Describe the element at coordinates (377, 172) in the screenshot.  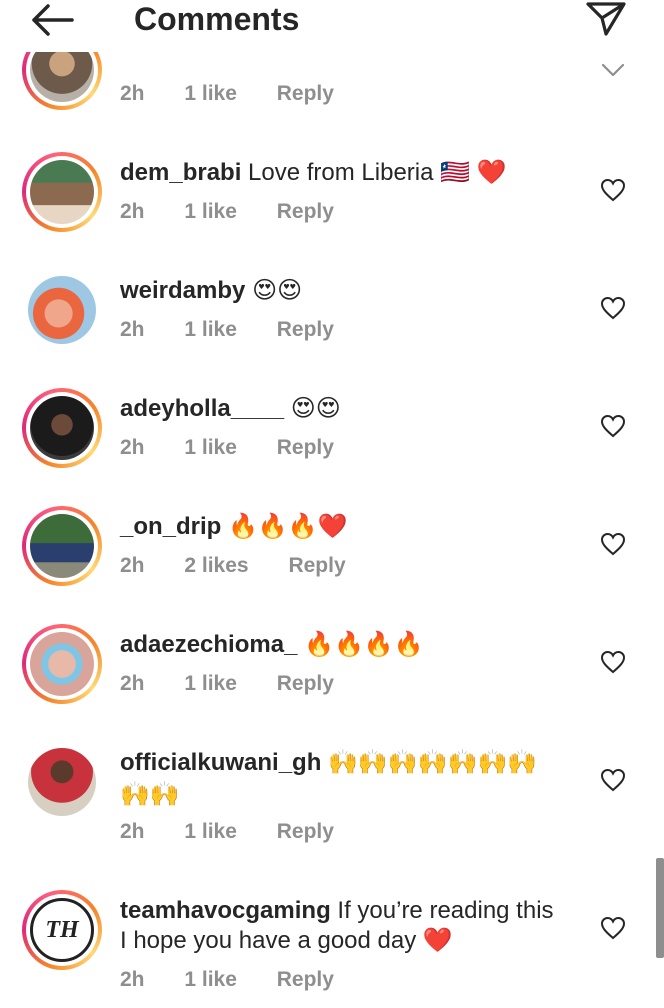
I see `comment-body: Love from Liberia 🇱🇷 ❤️` at that location.